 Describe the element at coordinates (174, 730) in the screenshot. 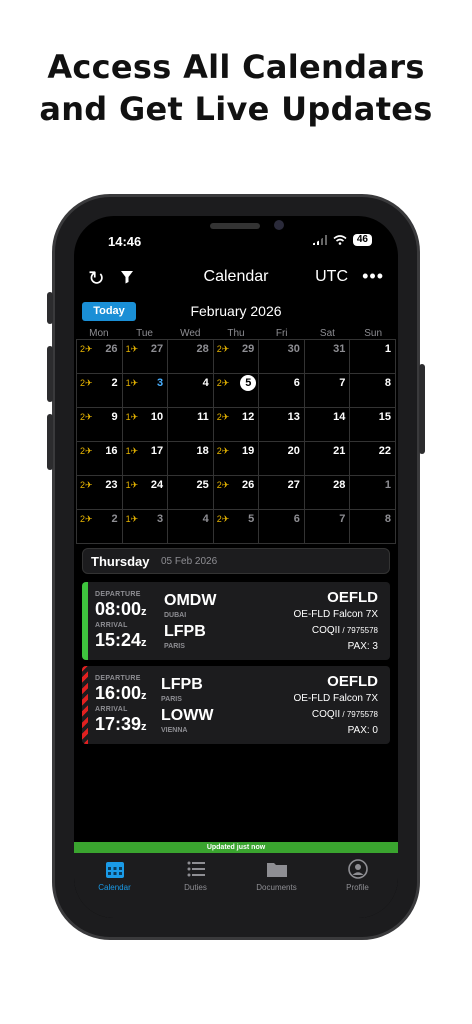

I see `arrival-city: VIENNA` at that location.